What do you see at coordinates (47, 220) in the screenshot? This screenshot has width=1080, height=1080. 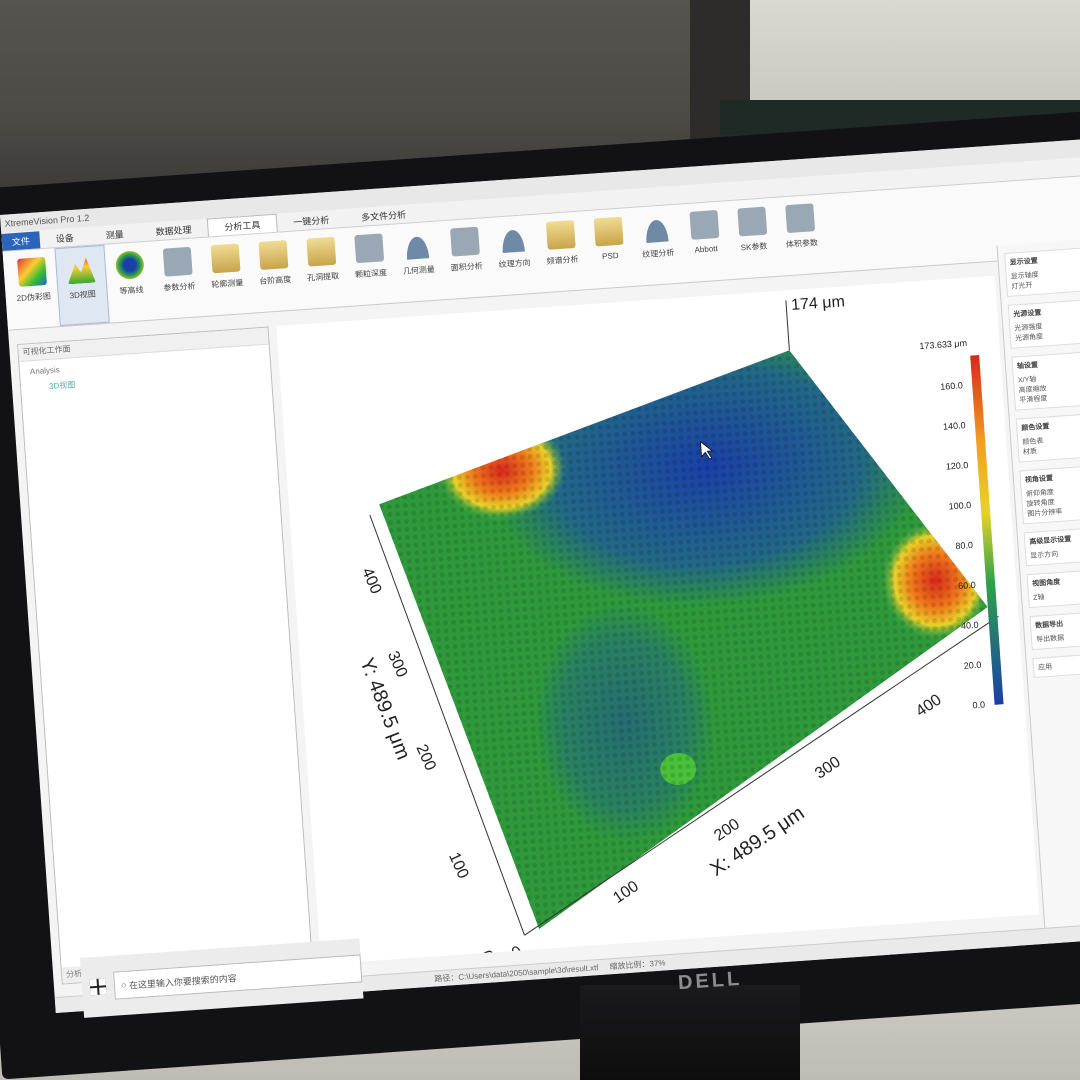 I see `app-title: XtremeVision Pro 1.2` at bounding box center [47, 220].